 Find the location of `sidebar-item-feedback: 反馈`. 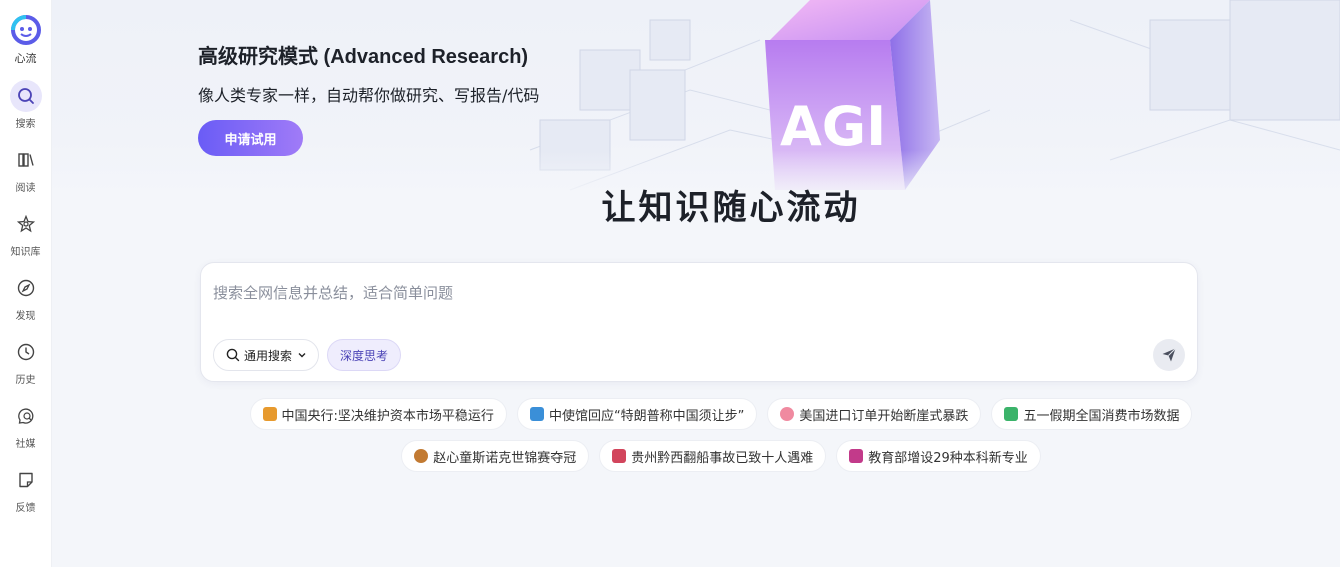

sidebar-item-feedback: 反馈 is located at coordinates (26, 489).